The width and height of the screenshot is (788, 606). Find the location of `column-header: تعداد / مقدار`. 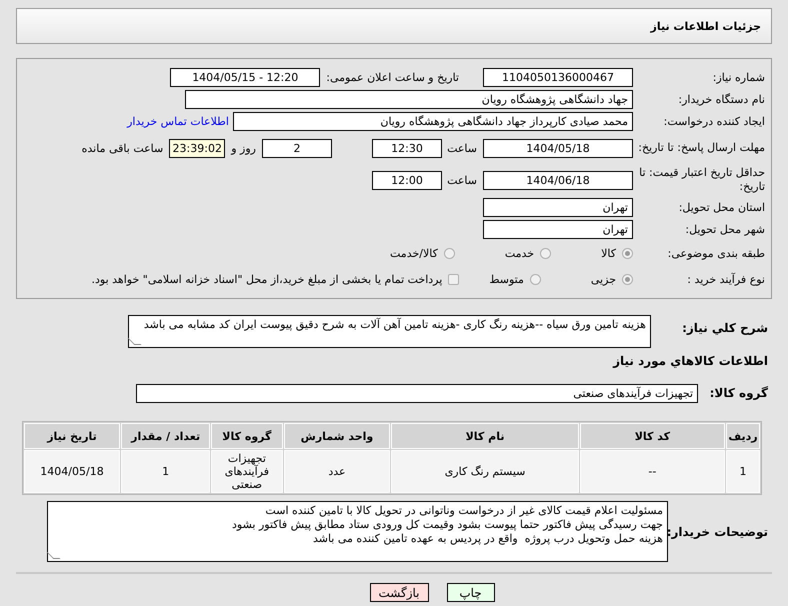

column-header: تعداد / مقدار is located at coordinates (165, 436).